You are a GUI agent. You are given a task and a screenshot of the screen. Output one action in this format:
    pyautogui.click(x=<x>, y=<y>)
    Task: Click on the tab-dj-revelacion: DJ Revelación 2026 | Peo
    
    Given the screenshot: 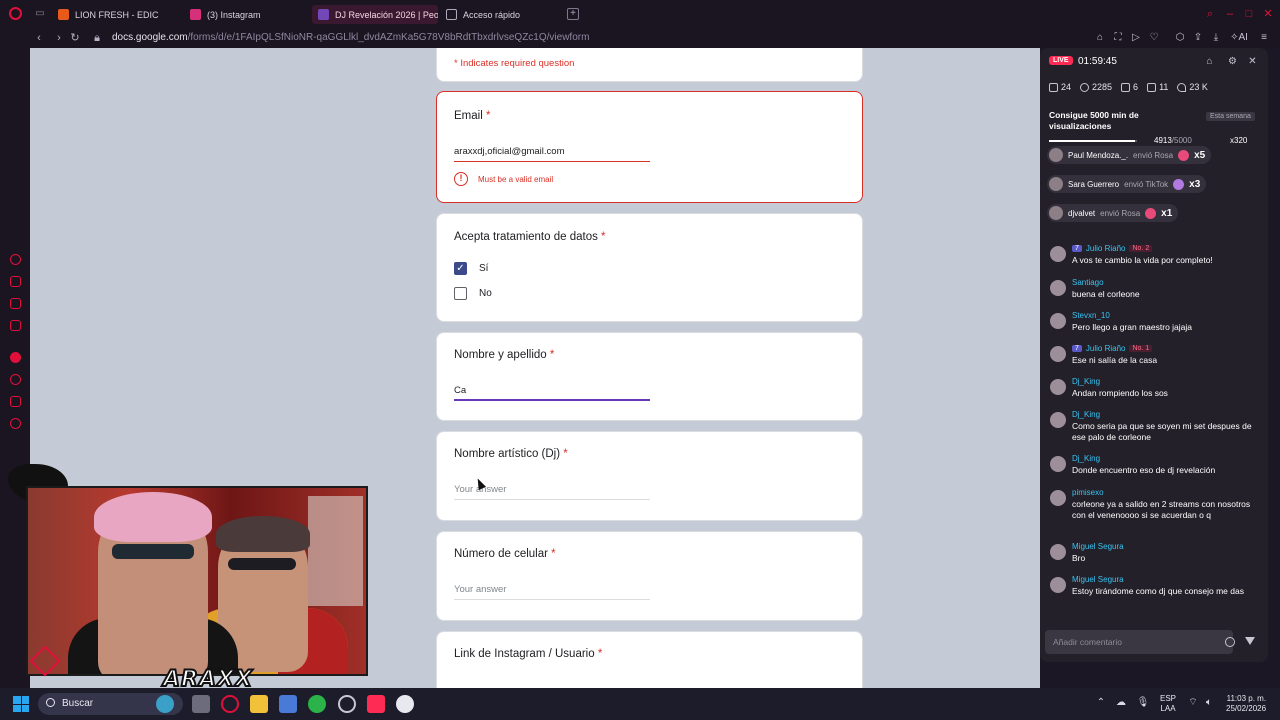 What is the action you would take?
    pyautogui.click(x=375, y=14)
    